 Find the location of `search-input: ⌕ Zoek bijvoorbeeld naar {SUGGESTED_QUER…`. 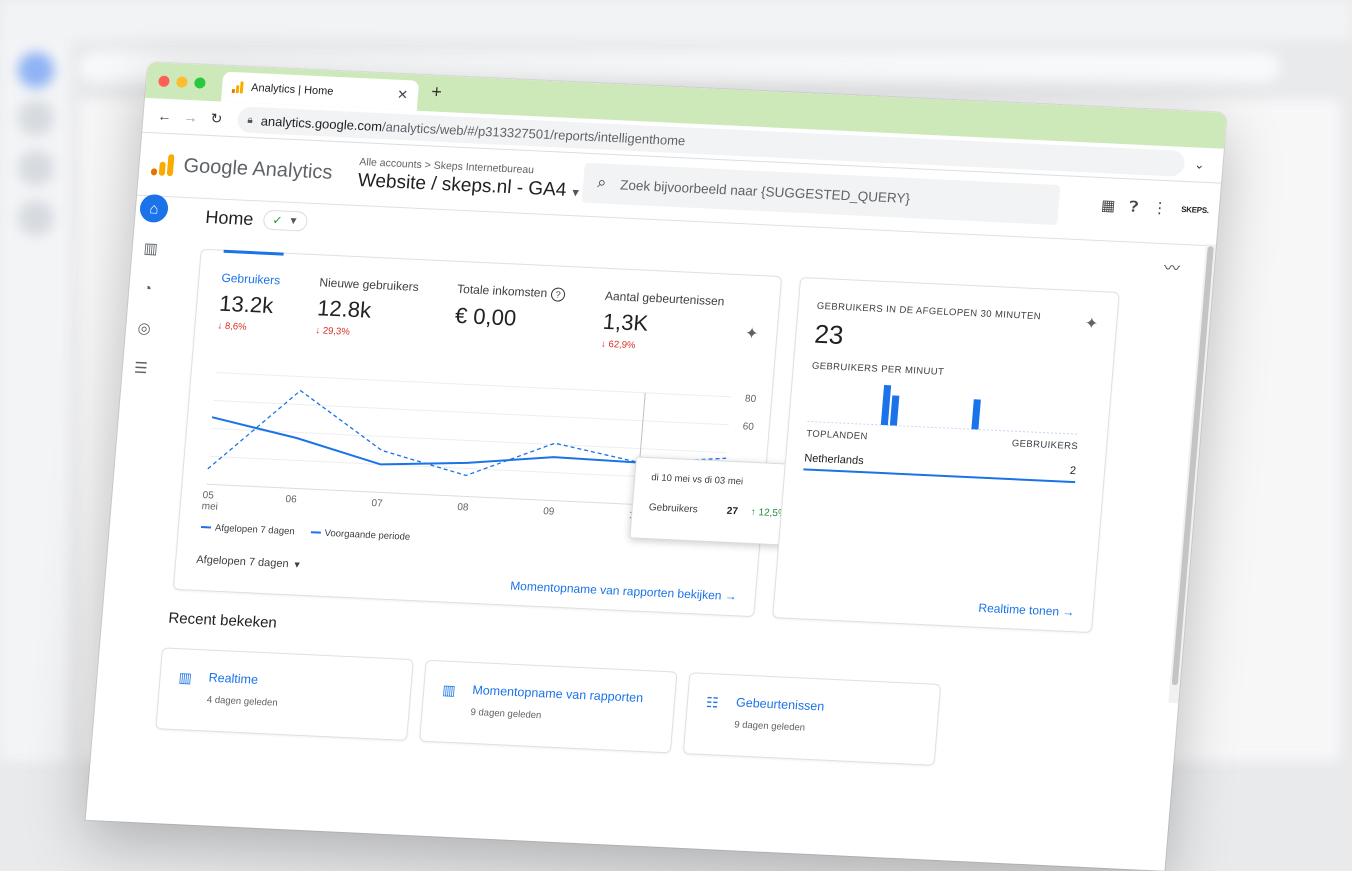

search-input: ⌕ Zoek bijvoorbeeld naar {SUGGESTED_QUER… is located at coordinates (821, 194).